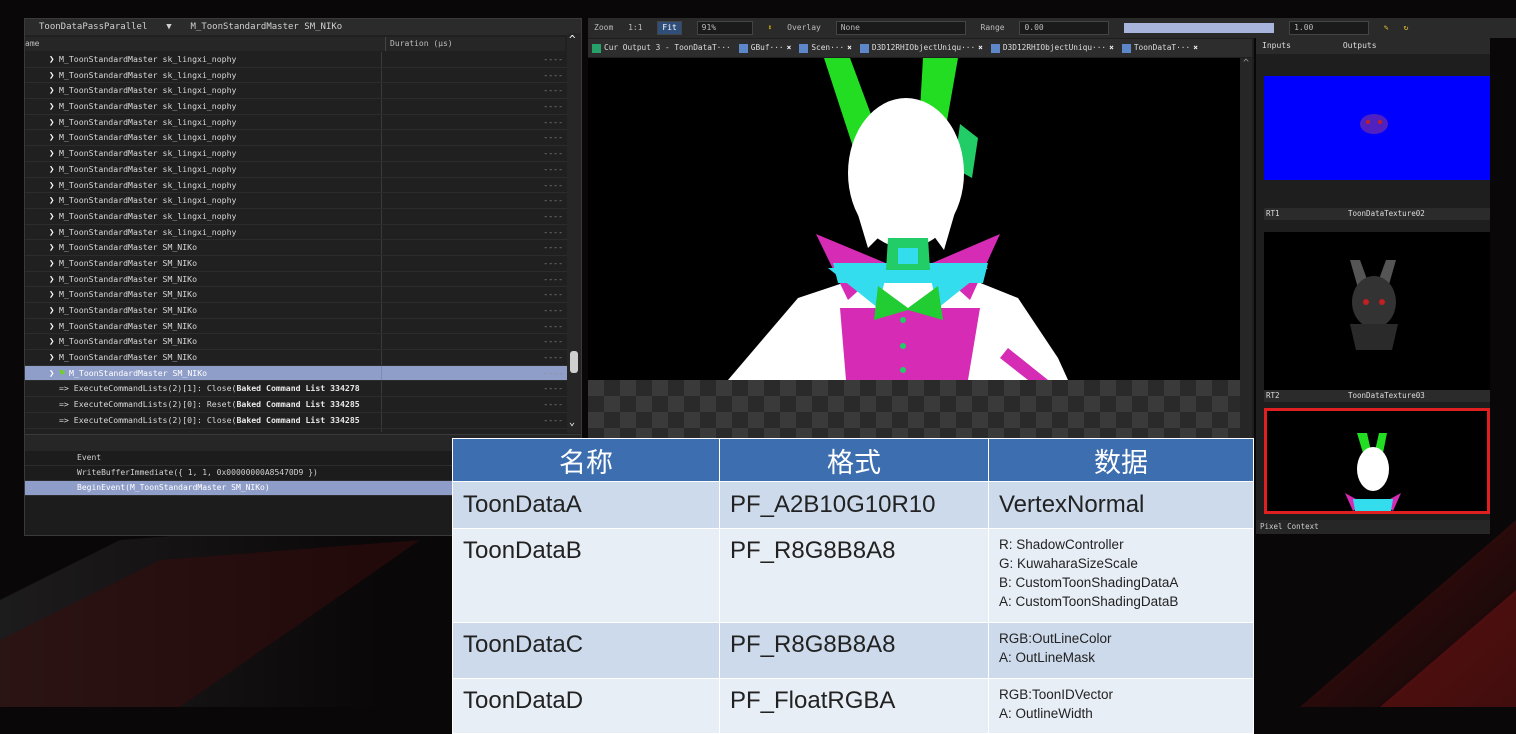 The height and width of the screenshot is (734, 1516). Describe the element at coordinates (574, 233) in the screenshot. I see `event-tree-scrollbar: ^ ⌄` at that location.